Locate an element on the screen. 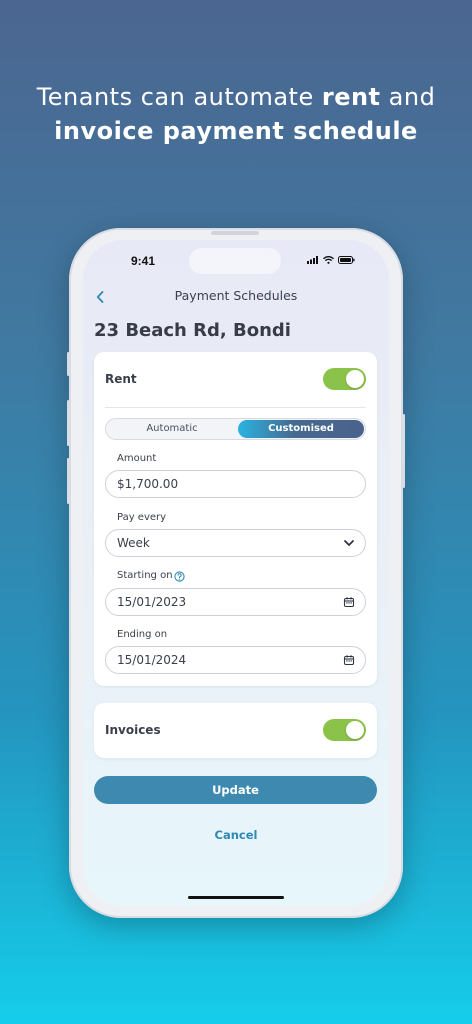 The height and width of the screenshot is (1024, 472). phone-volume-up is located at coordinates (68, 423).